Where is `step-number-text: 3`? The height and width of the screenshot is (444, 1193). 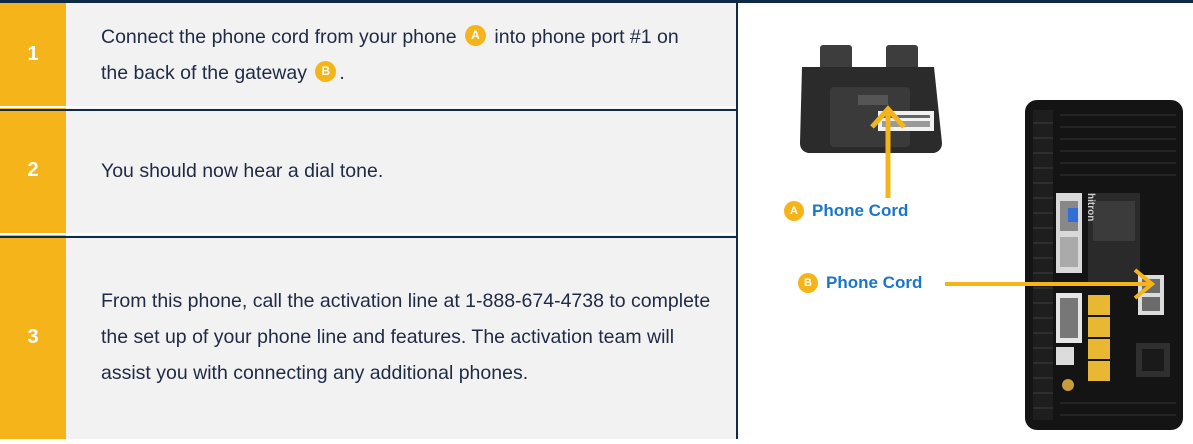 step-number-text: 3 is located at coordinates (33, 336).